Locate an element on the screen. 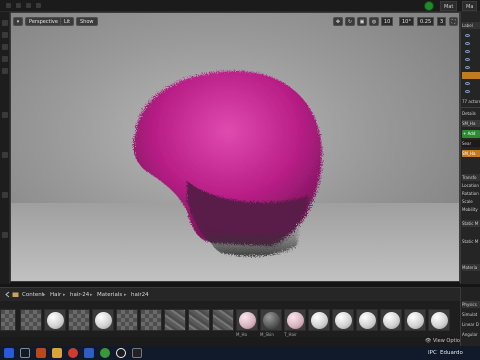 This screenshot has height=360, width=480. mobility-label: Mobility is located at coordinates (470, 209).